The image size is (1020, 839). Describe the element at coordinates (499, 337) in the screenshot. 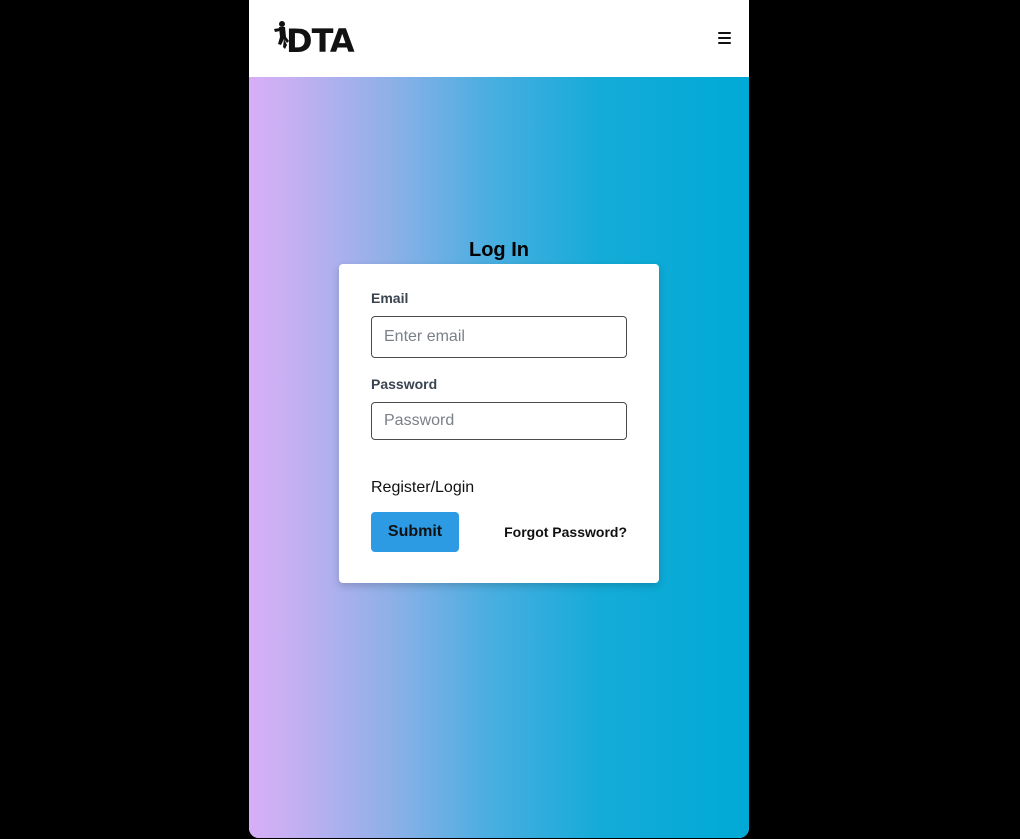

I see `email-input` at that location.